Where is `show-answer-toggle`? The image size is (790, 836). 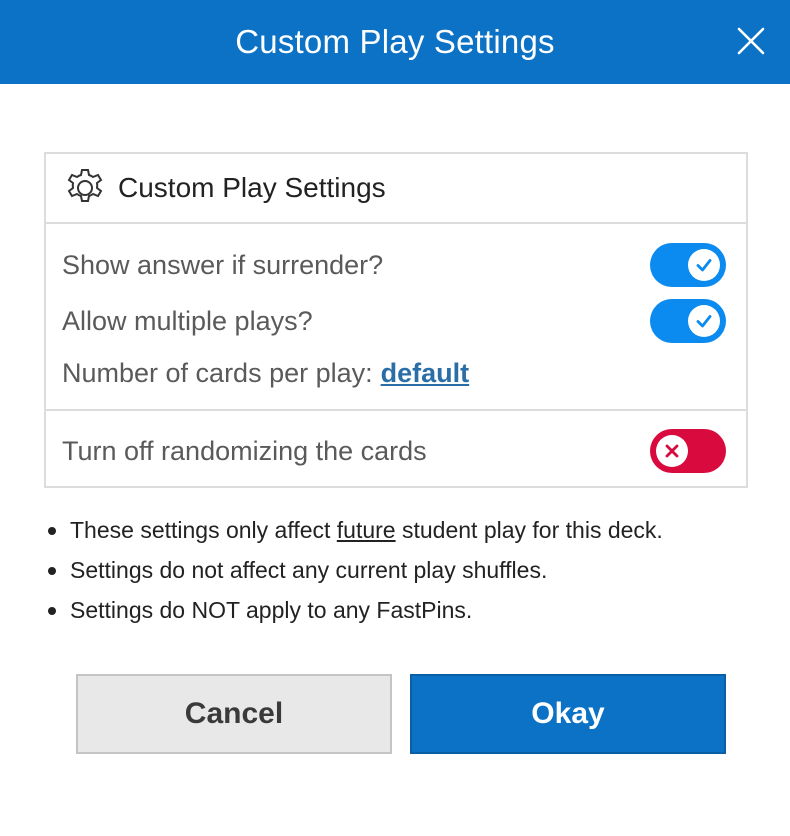 show-answer-toggle is located at coordinates (688, 265).